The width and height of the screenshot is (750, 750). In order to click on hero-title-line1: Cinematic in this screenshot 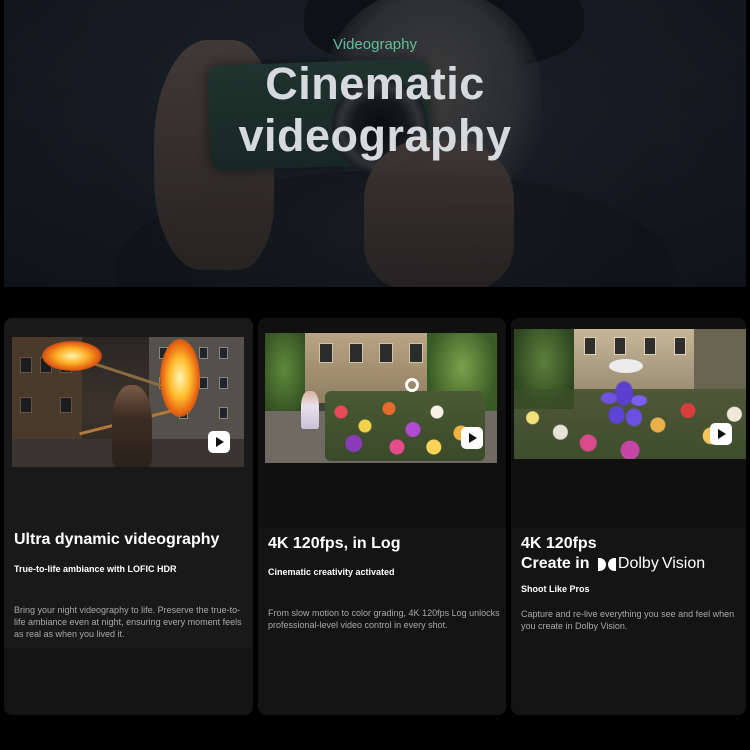, I will do `click(375, 83)`.